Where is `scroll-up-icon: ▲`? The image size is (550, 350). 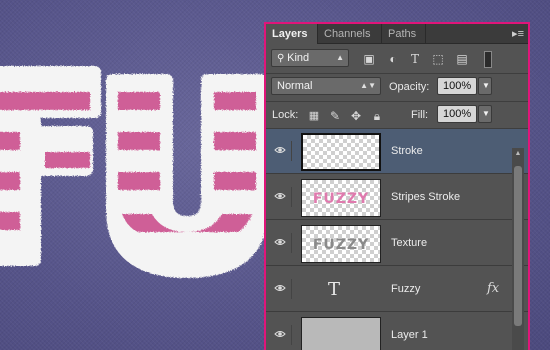
scroll-up-icon: ▲ is located at coordinates (518, 154).